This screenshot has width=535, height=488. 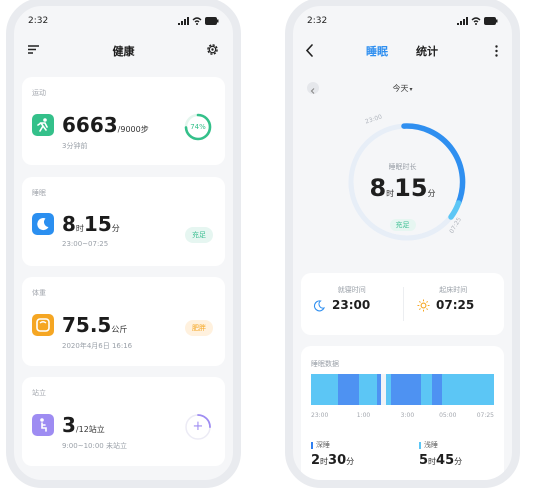 I want to click on date-label: 今天, so click(x=400, y=88).